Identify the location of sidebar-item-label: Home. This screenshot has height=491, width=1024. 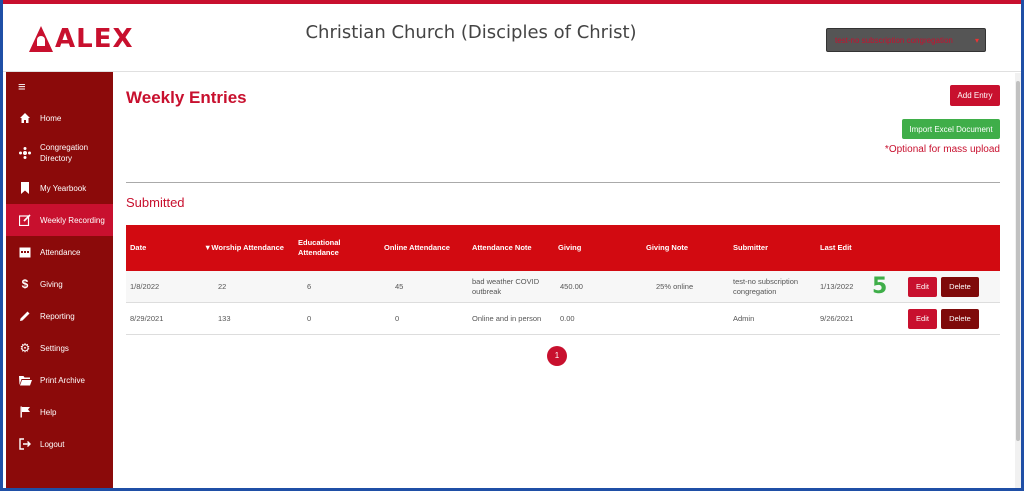
(51, 118).